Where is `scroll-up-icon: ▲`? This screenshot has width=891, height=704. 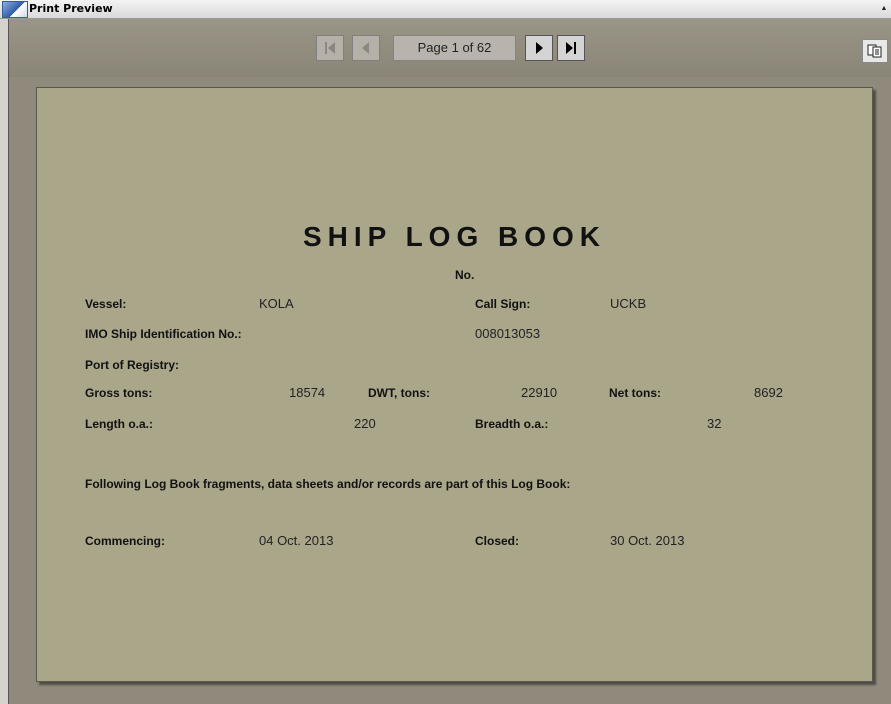
scroll-up-icon: ▲ is located at coordinates (884, 9).